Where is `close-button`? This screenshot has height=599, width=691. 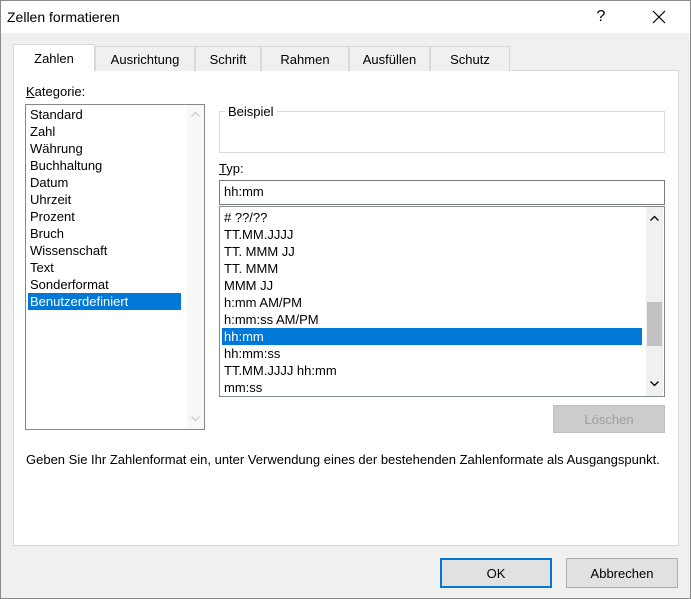
close-button is located at coordinates (659, 17).